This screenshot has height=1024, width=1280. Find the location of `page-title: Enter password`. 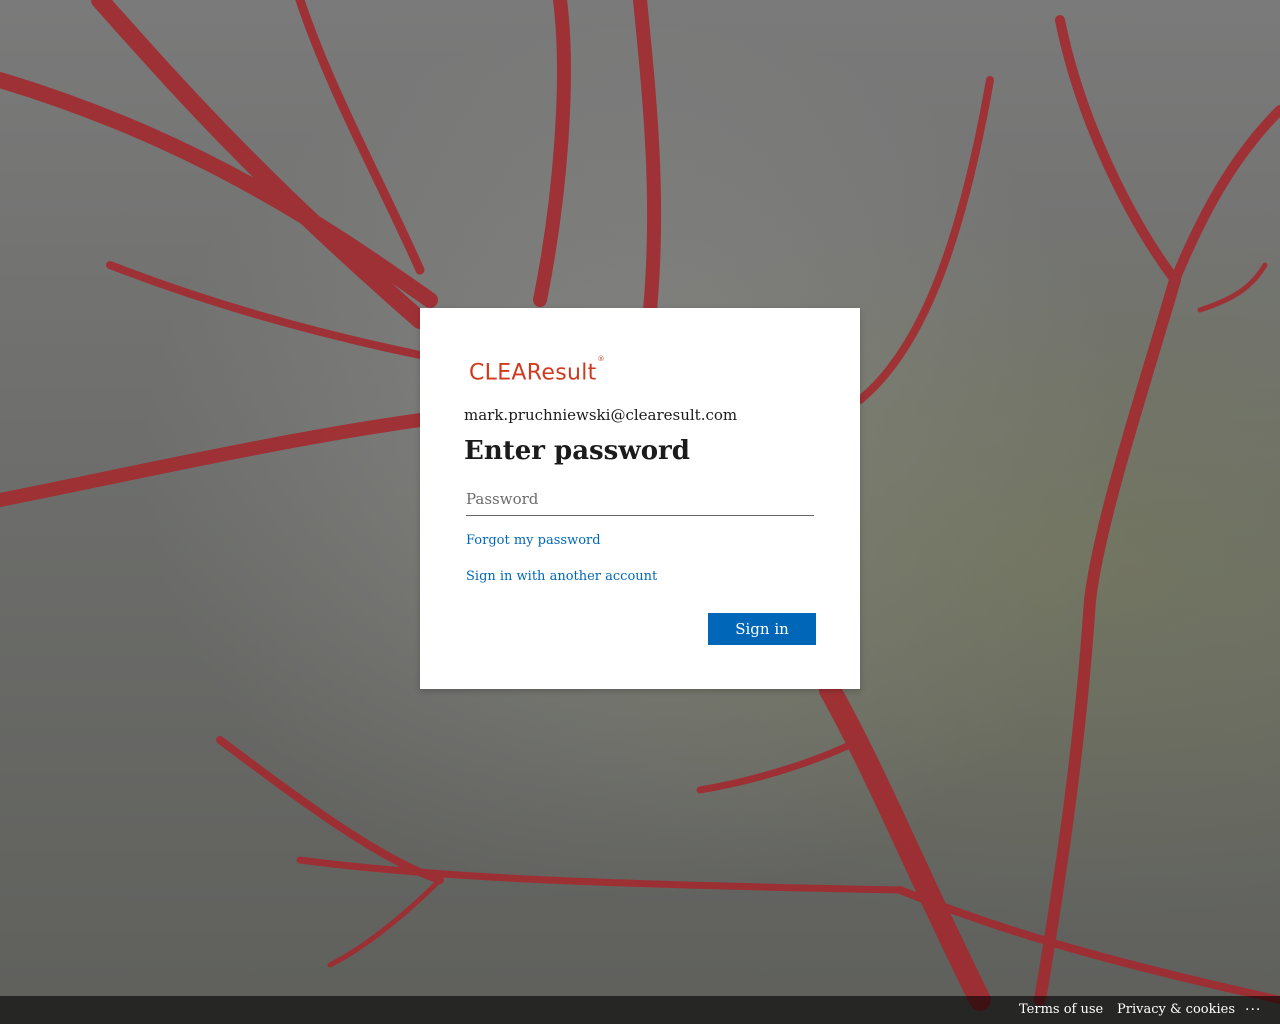

page-title: Enter password is located at coordinates (577, 451).